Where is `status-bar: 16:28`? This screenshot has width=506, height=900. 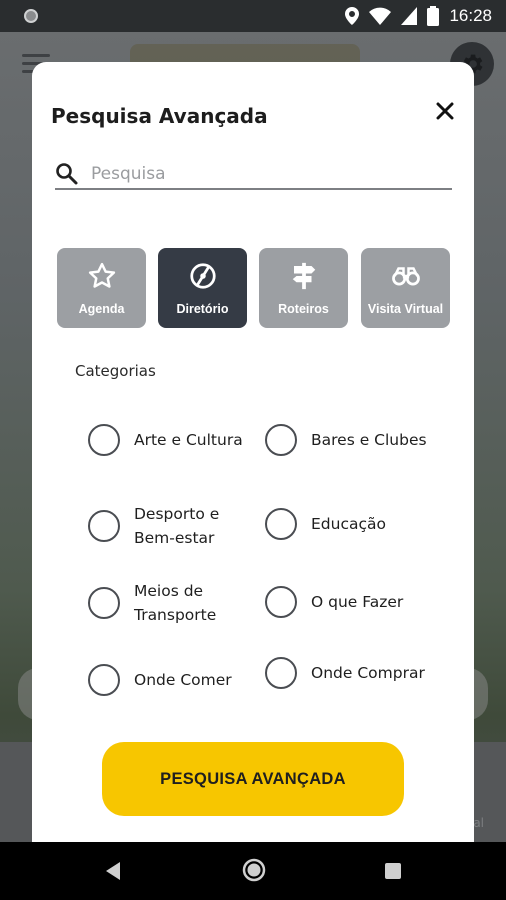
status-bar: 16:28 is located at coordinates (253, 16).